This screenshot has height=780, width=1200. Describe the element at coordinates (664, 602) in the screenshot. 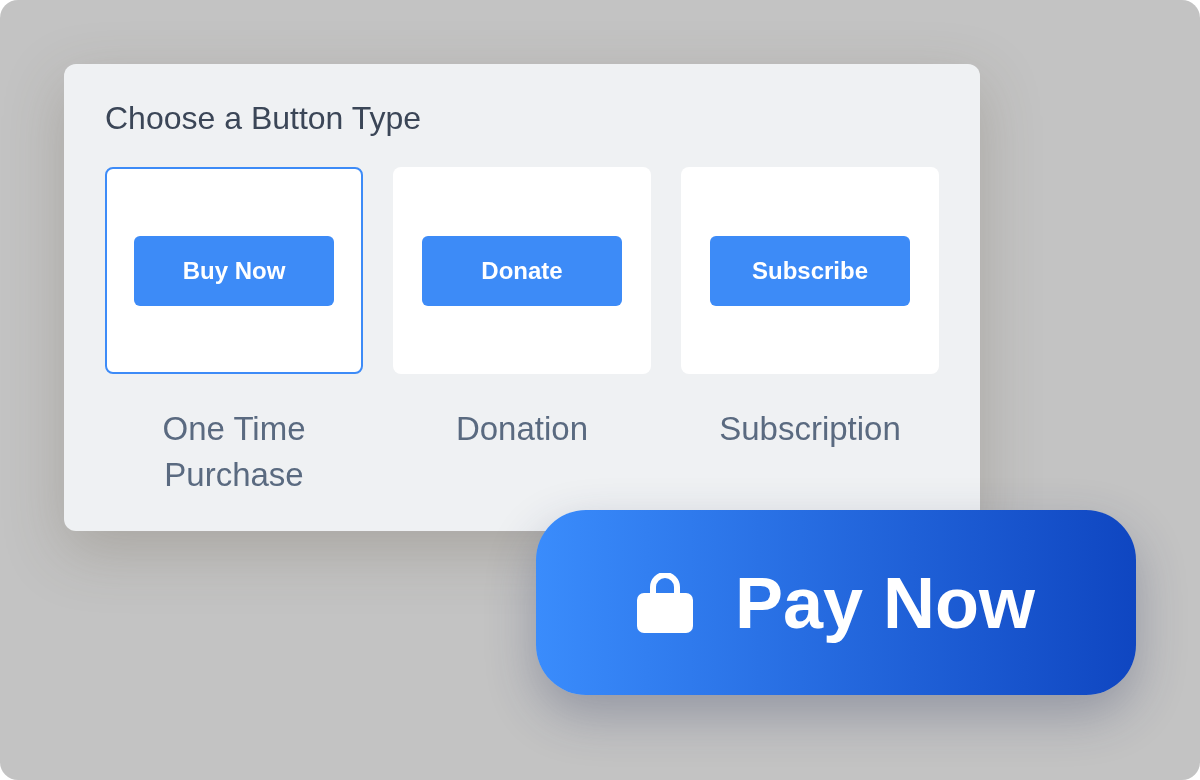

I see `shopping-bag-icon` at that location.